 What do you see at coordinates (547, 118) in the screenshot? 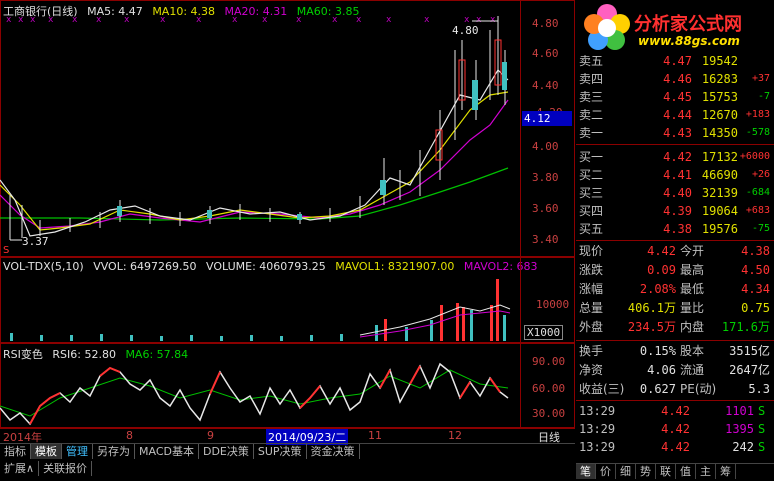
I see `current-price-tag: 4.12` at bounding box center [547, 118].